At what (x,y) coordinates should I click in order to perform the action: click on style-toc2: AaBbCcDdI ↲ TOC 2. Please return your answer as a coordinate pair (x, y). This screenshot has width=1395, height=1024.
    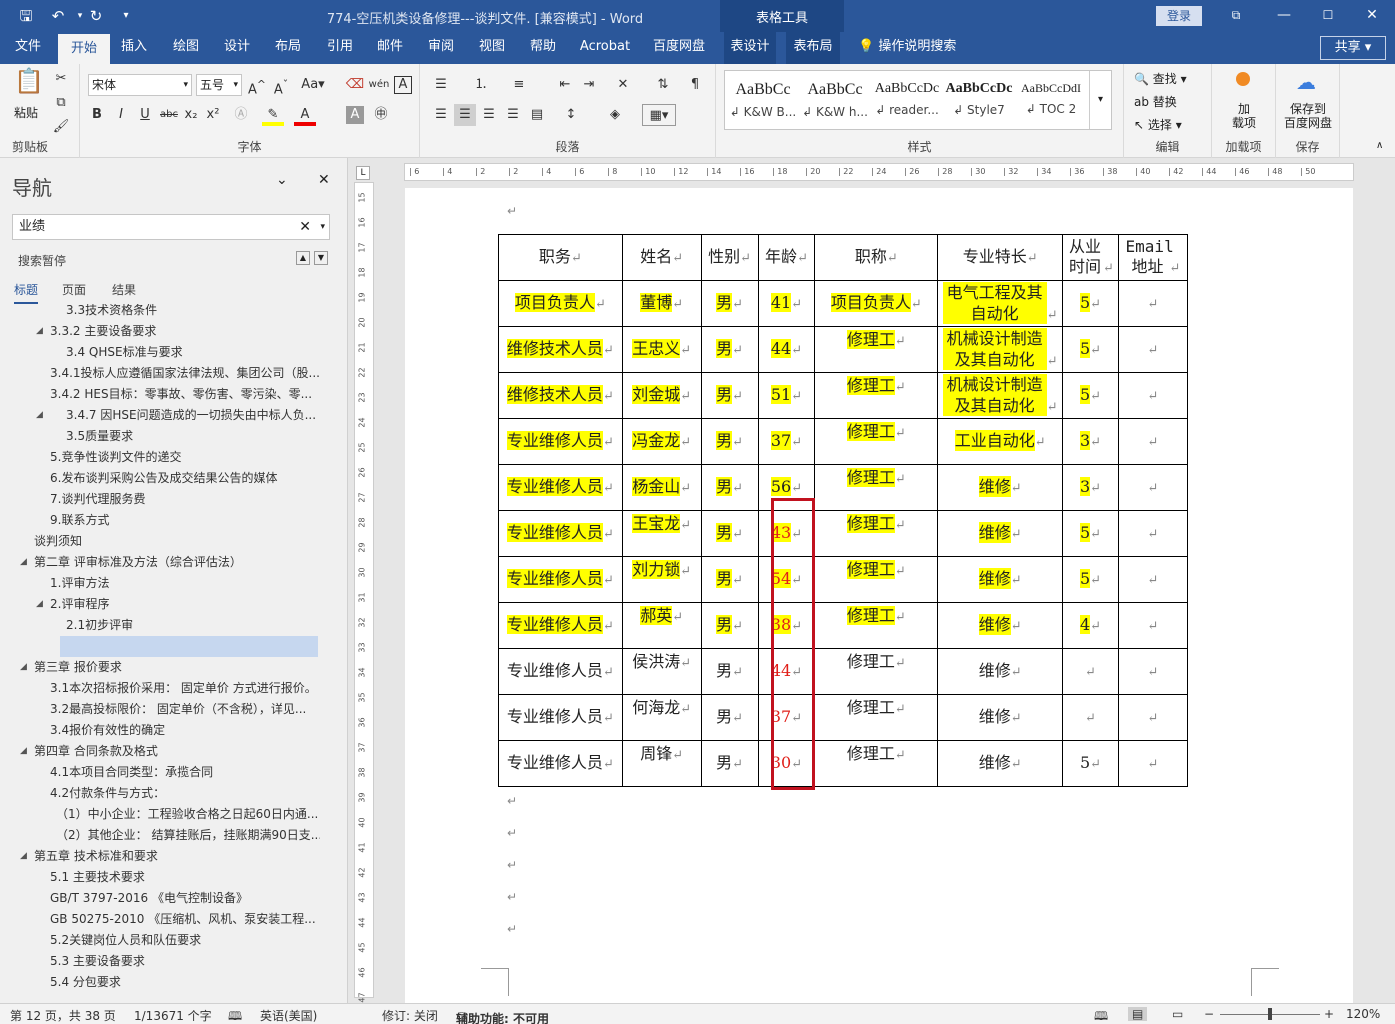
    Looking at the image, I should click on (1051, 100).